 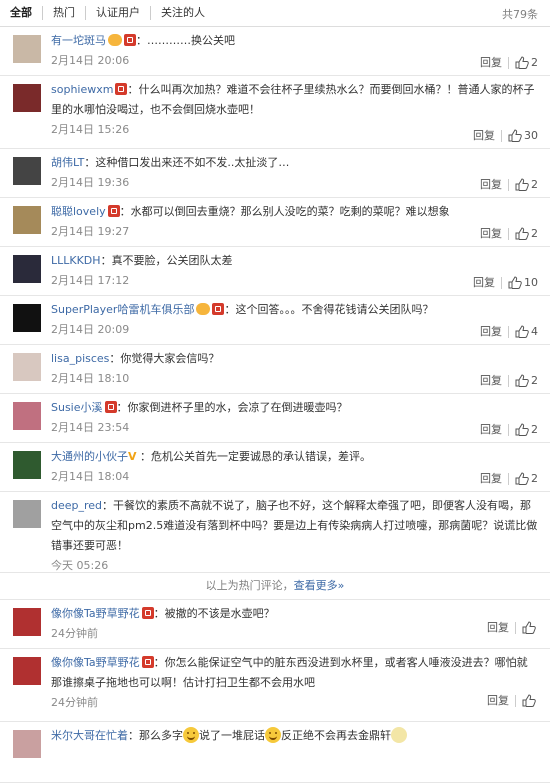 I want to click on tab-verified: 认证用户, so click(x=117, y=13).